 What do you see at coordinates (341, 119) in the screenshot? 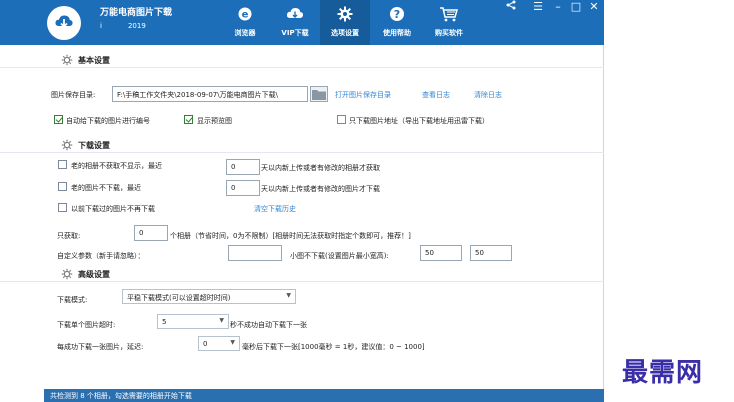
I see `only-url-checkbox` at bounding box center [341, 119].